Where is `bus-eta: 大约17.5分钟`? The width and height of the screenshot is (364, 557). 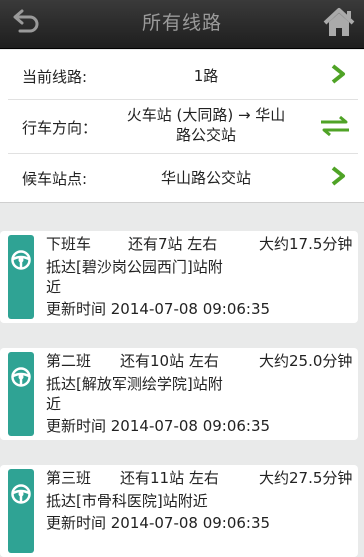 bus-eta: 大约17.5分钟 is located at coordinates (306, 244).